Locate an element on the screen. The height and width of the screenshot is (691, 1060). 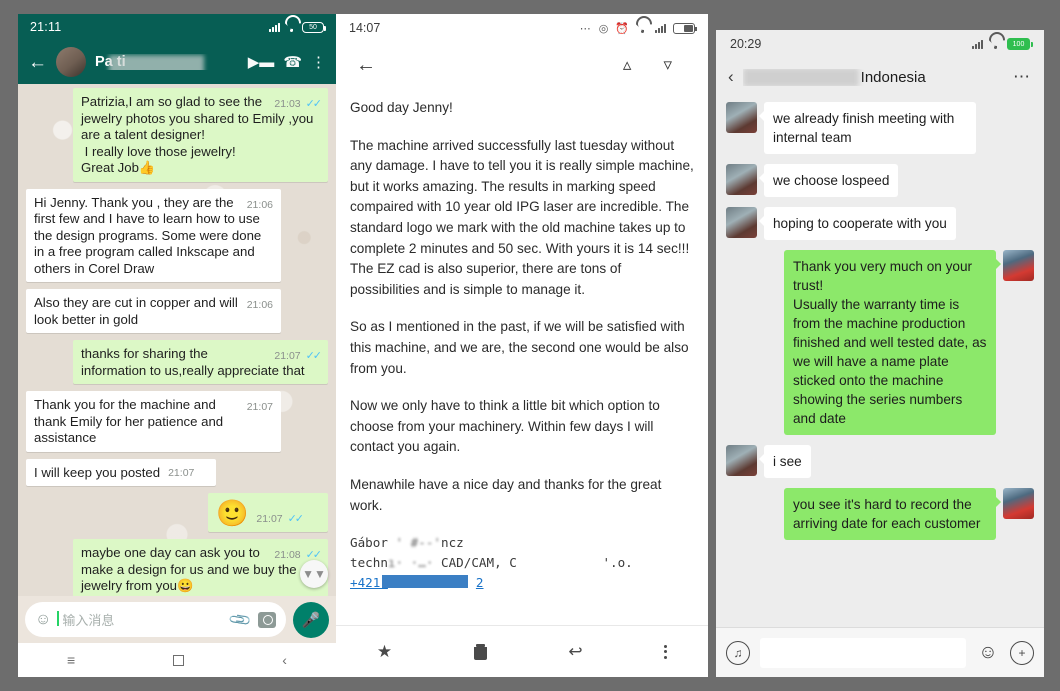
battery-icon is located at coordinates (685, 28).